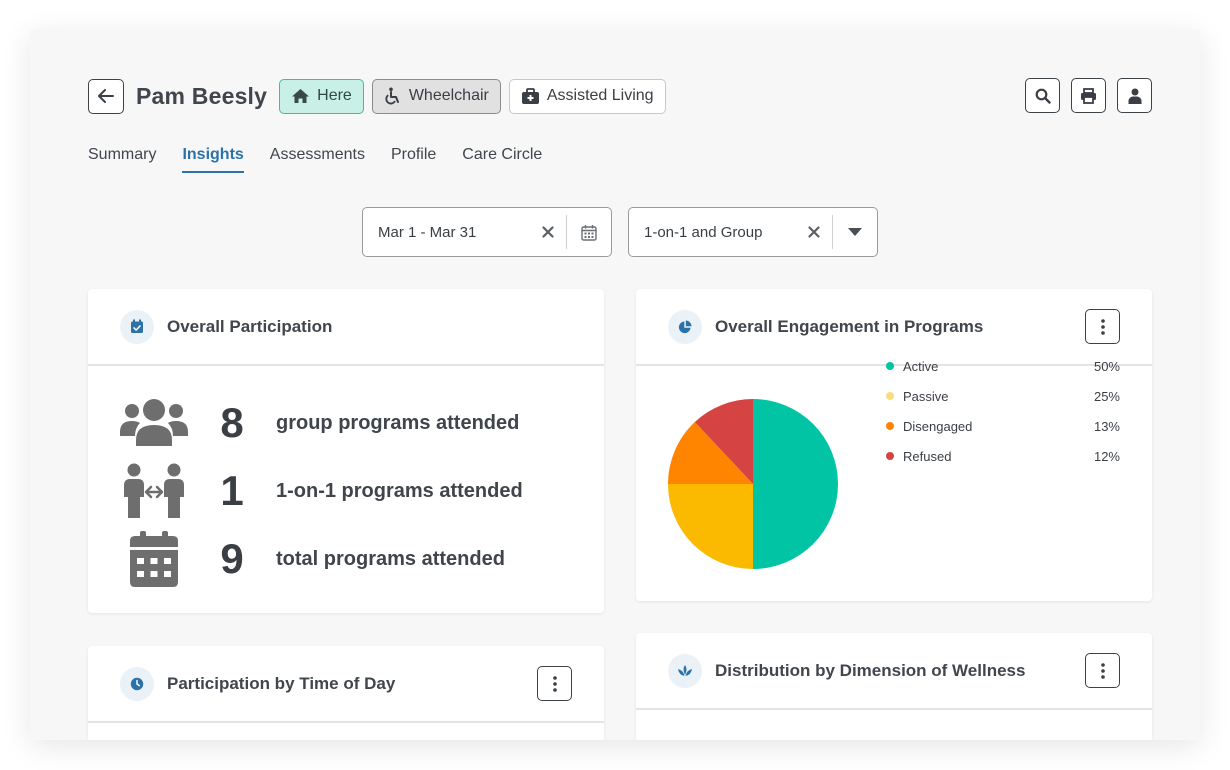 The width and height of the screenshot is (1230, 770). I want to click on date-range-value: Mar 1 - Mar 31, so click(427, 232).